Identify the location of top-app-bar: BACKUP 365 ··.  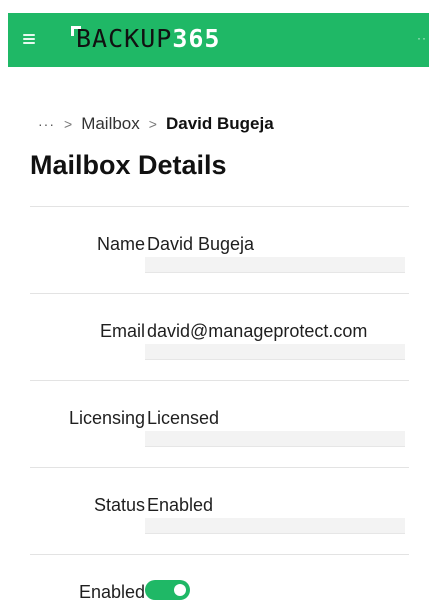
(218, 40).